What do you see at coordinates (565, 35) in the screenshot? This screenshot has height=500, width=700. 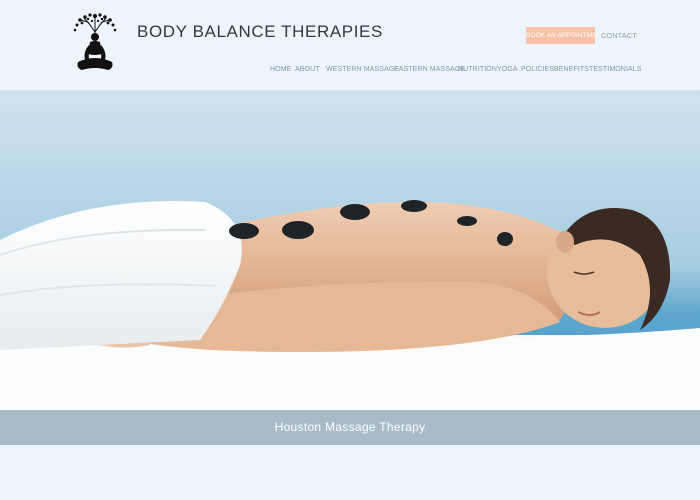 I see `book-appointment-button: BOOK AN APPOINTMENT` at bounding box center [565, 35].